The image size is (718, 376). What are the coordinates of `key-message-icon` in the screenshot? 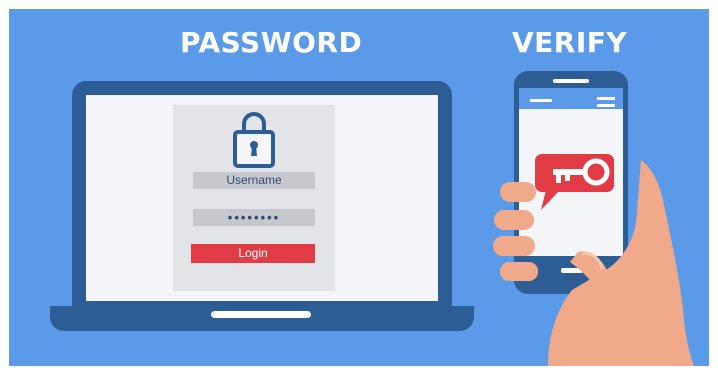 It's located at (574, 182).